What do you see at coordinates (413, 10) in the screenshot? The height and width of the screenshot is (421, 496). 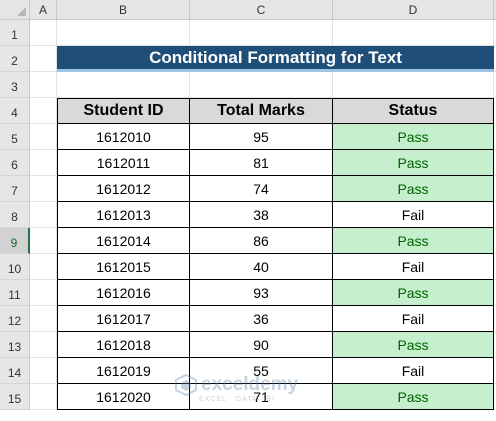 I see `column-header-d: D` at bounding box center [413, 10].